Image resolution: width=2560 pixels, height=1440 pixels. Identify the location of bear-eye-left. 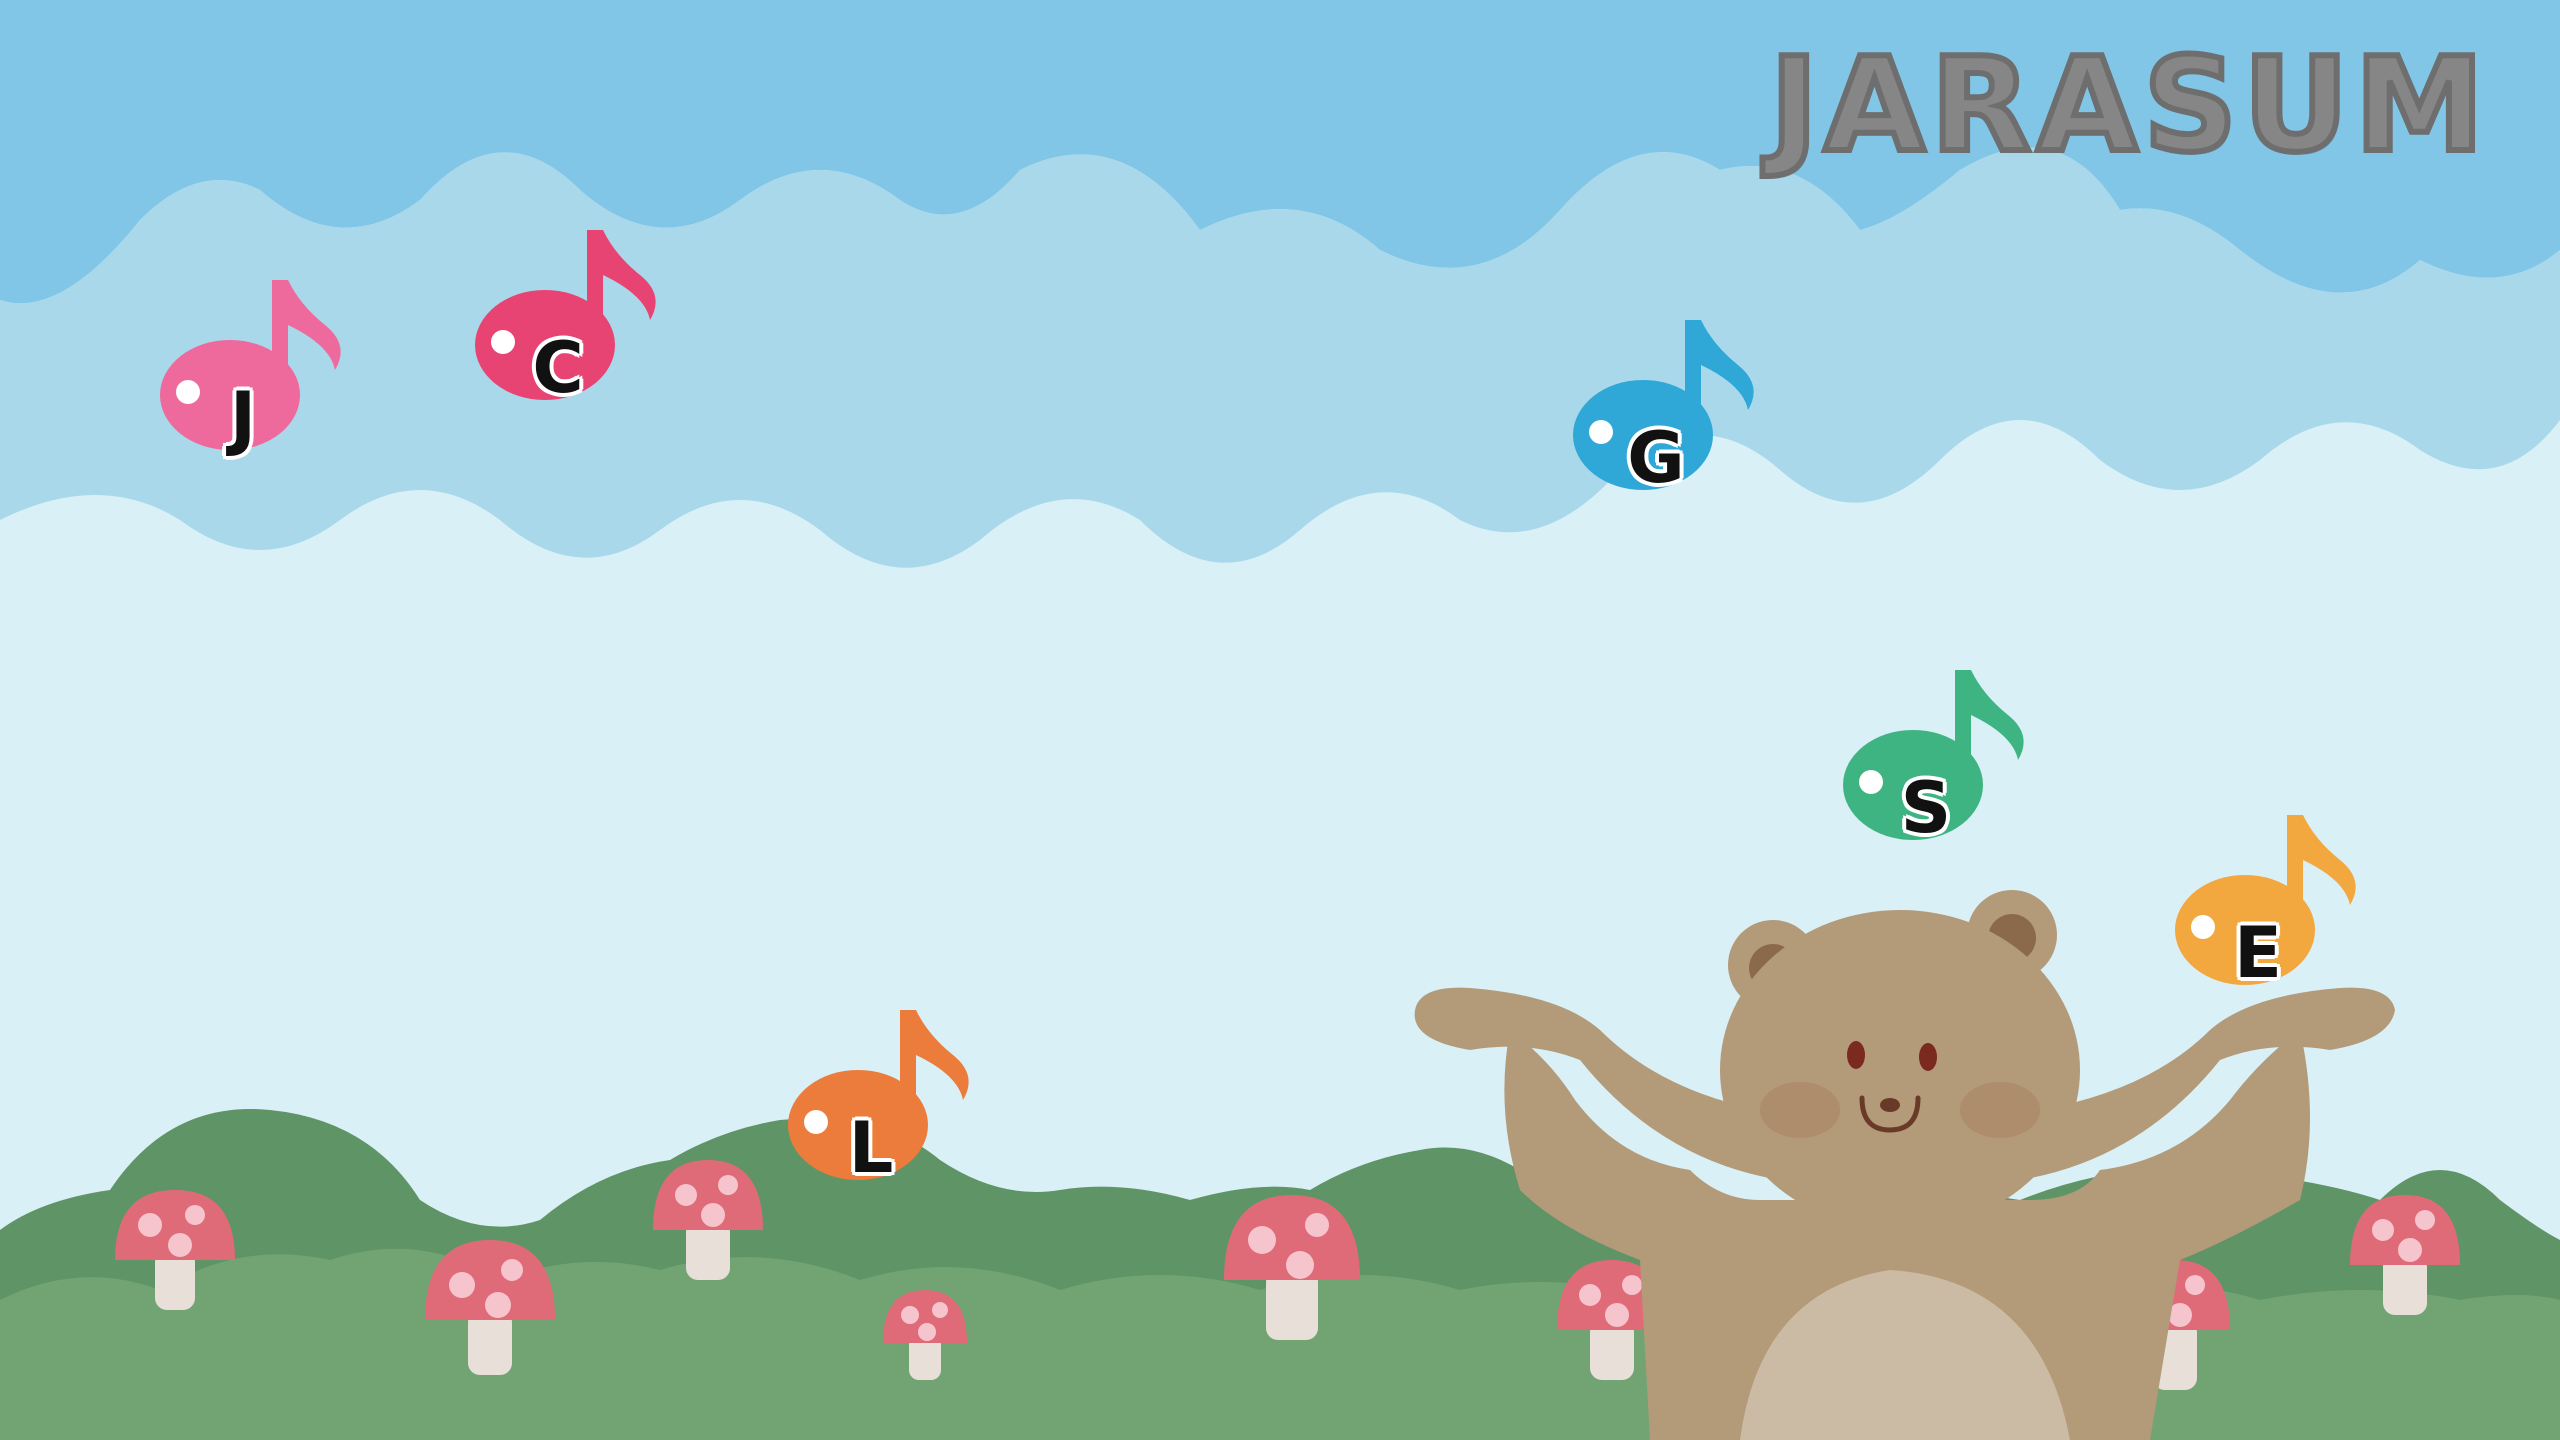
(1856, 1055).